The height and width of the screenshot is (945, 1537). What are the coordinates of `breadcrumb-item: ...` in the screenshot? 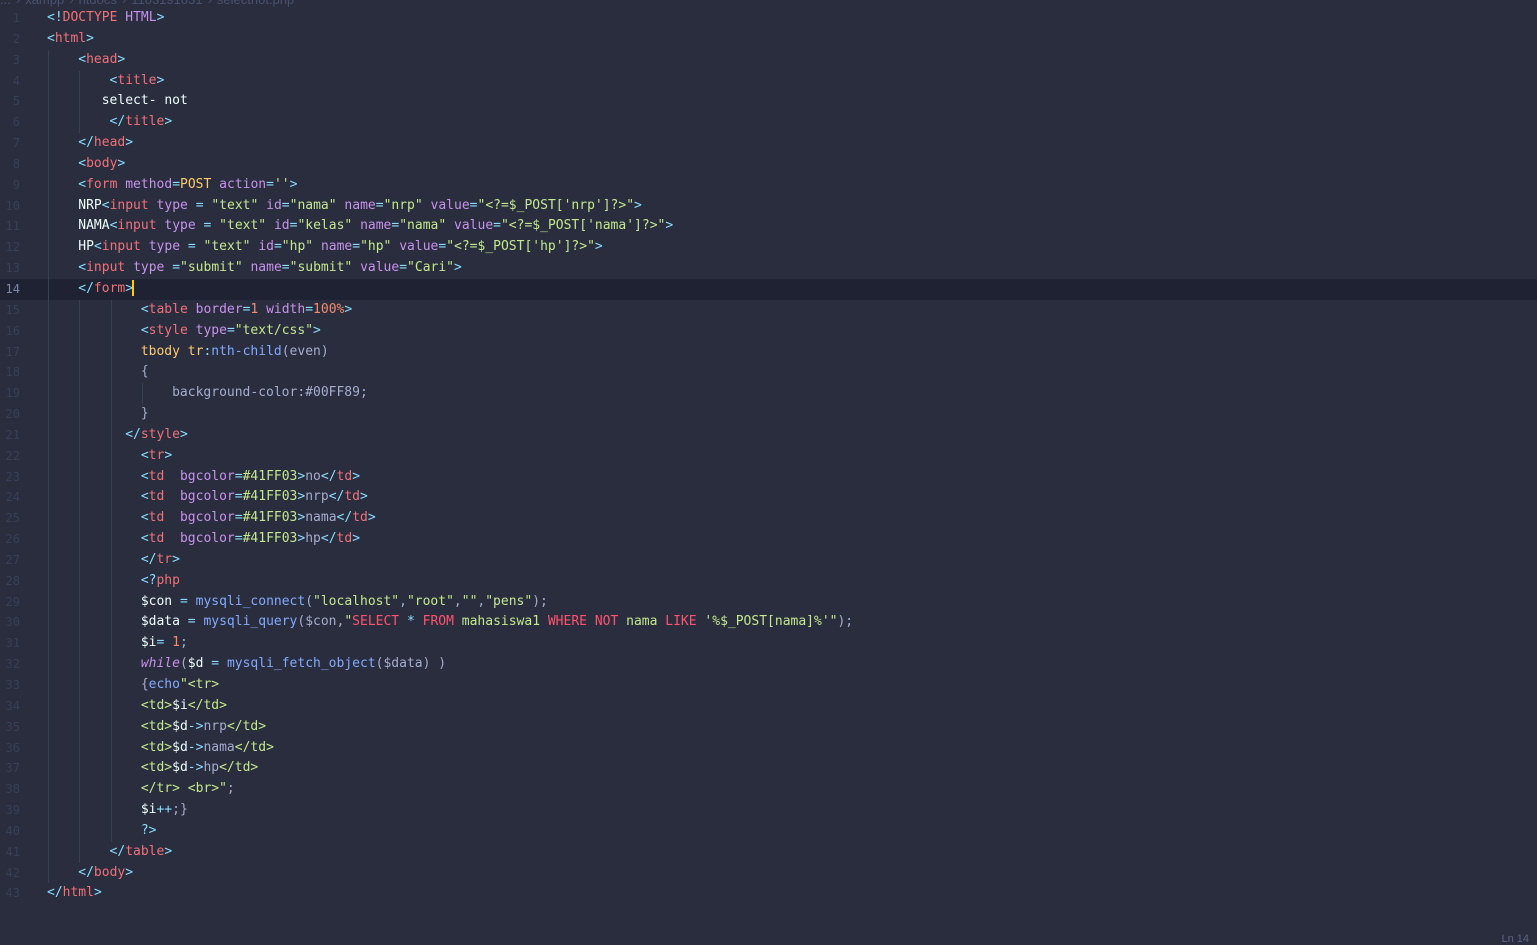 It's located at (5, 3).